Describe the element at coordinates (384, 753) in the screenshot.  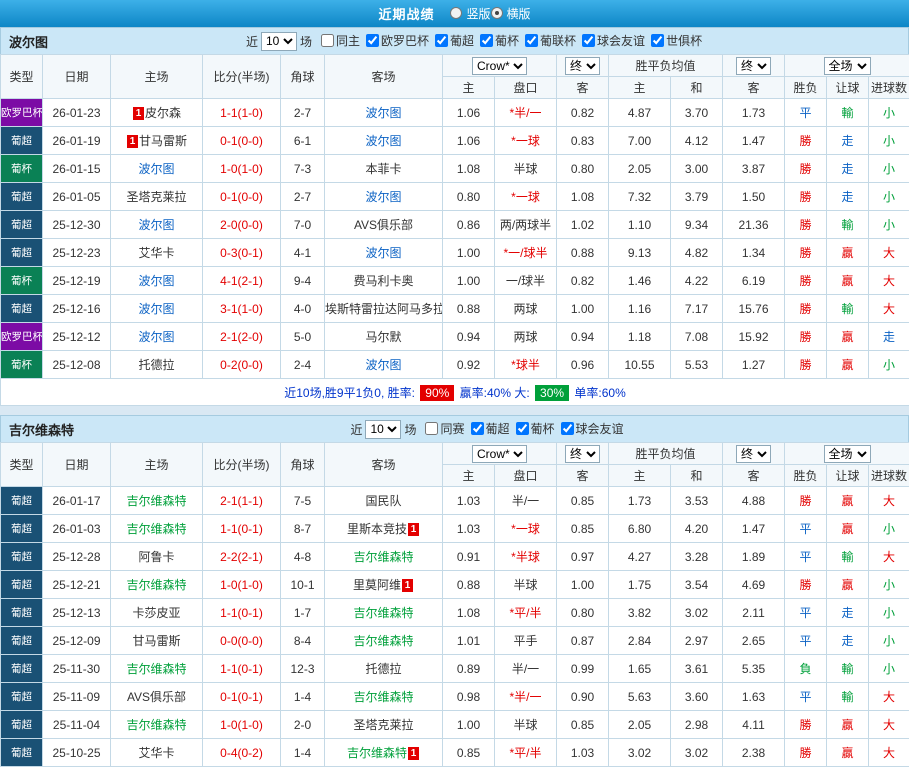
I see `away-team-cell: 吉尔维森特1` at that location.